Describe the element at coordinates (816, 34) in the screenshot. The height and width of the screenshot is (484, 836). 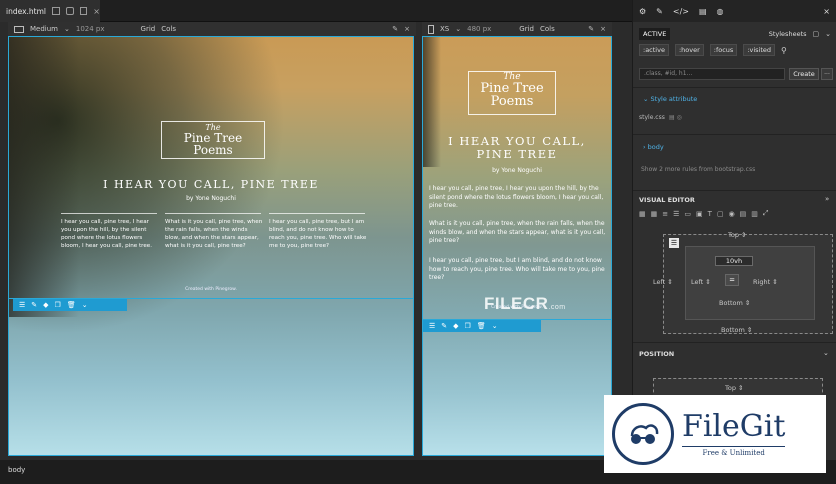
I see `file-icon: ▢` at that location.